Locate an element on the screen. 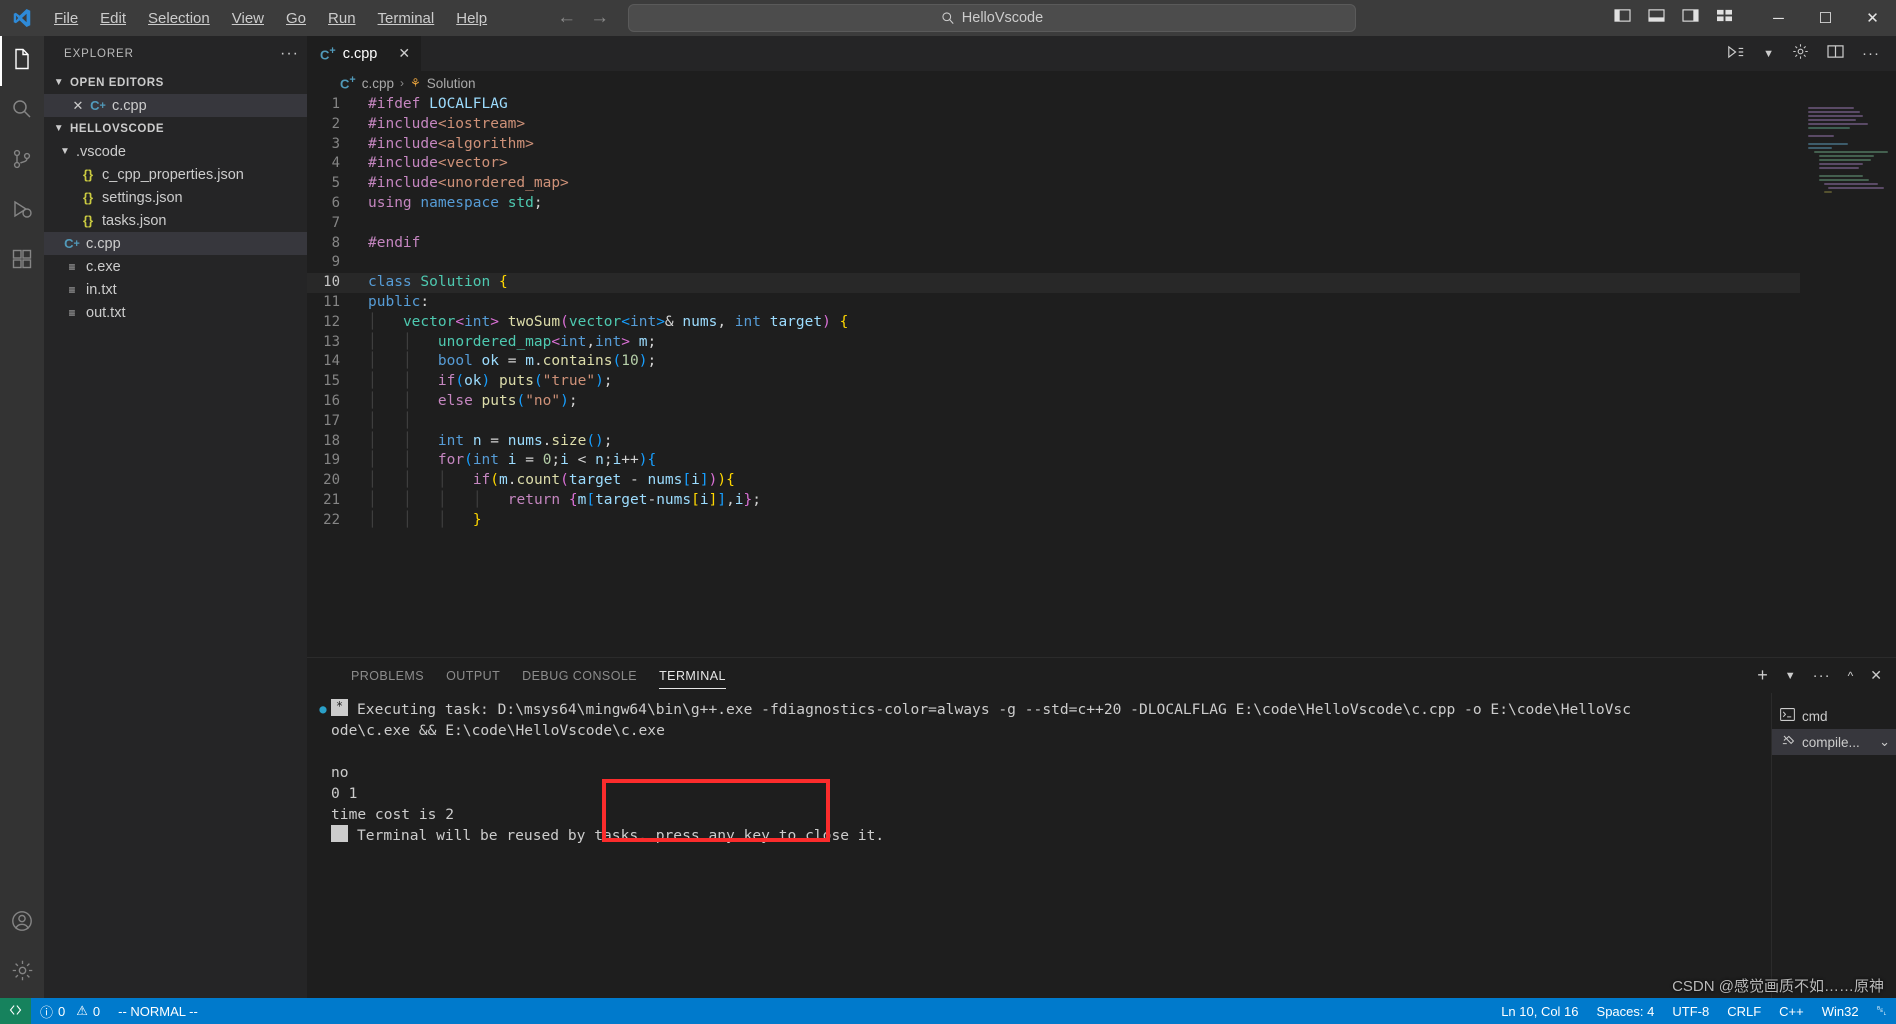 The width and height of the screenshot is (1896, 1024). menu-edit: Edit is located at coordinates (113, 18).